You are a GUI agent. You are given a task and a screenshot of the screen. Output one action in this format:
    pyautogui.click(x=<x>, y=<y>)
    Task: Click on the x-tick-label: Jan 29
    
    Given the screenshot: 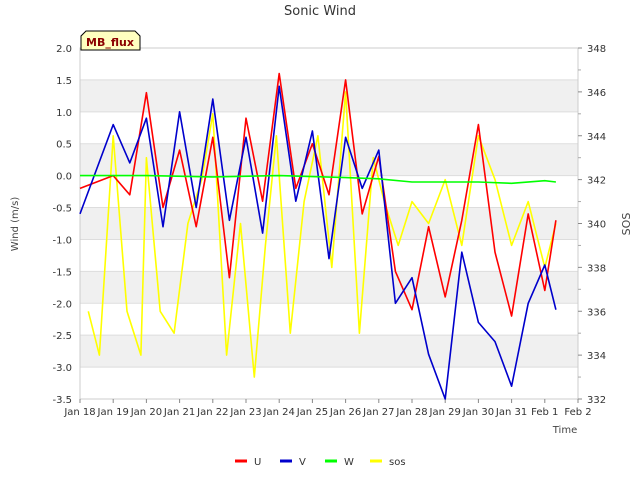 What is the action you would take?
    pyautogui.click(x=445, y=412)
    